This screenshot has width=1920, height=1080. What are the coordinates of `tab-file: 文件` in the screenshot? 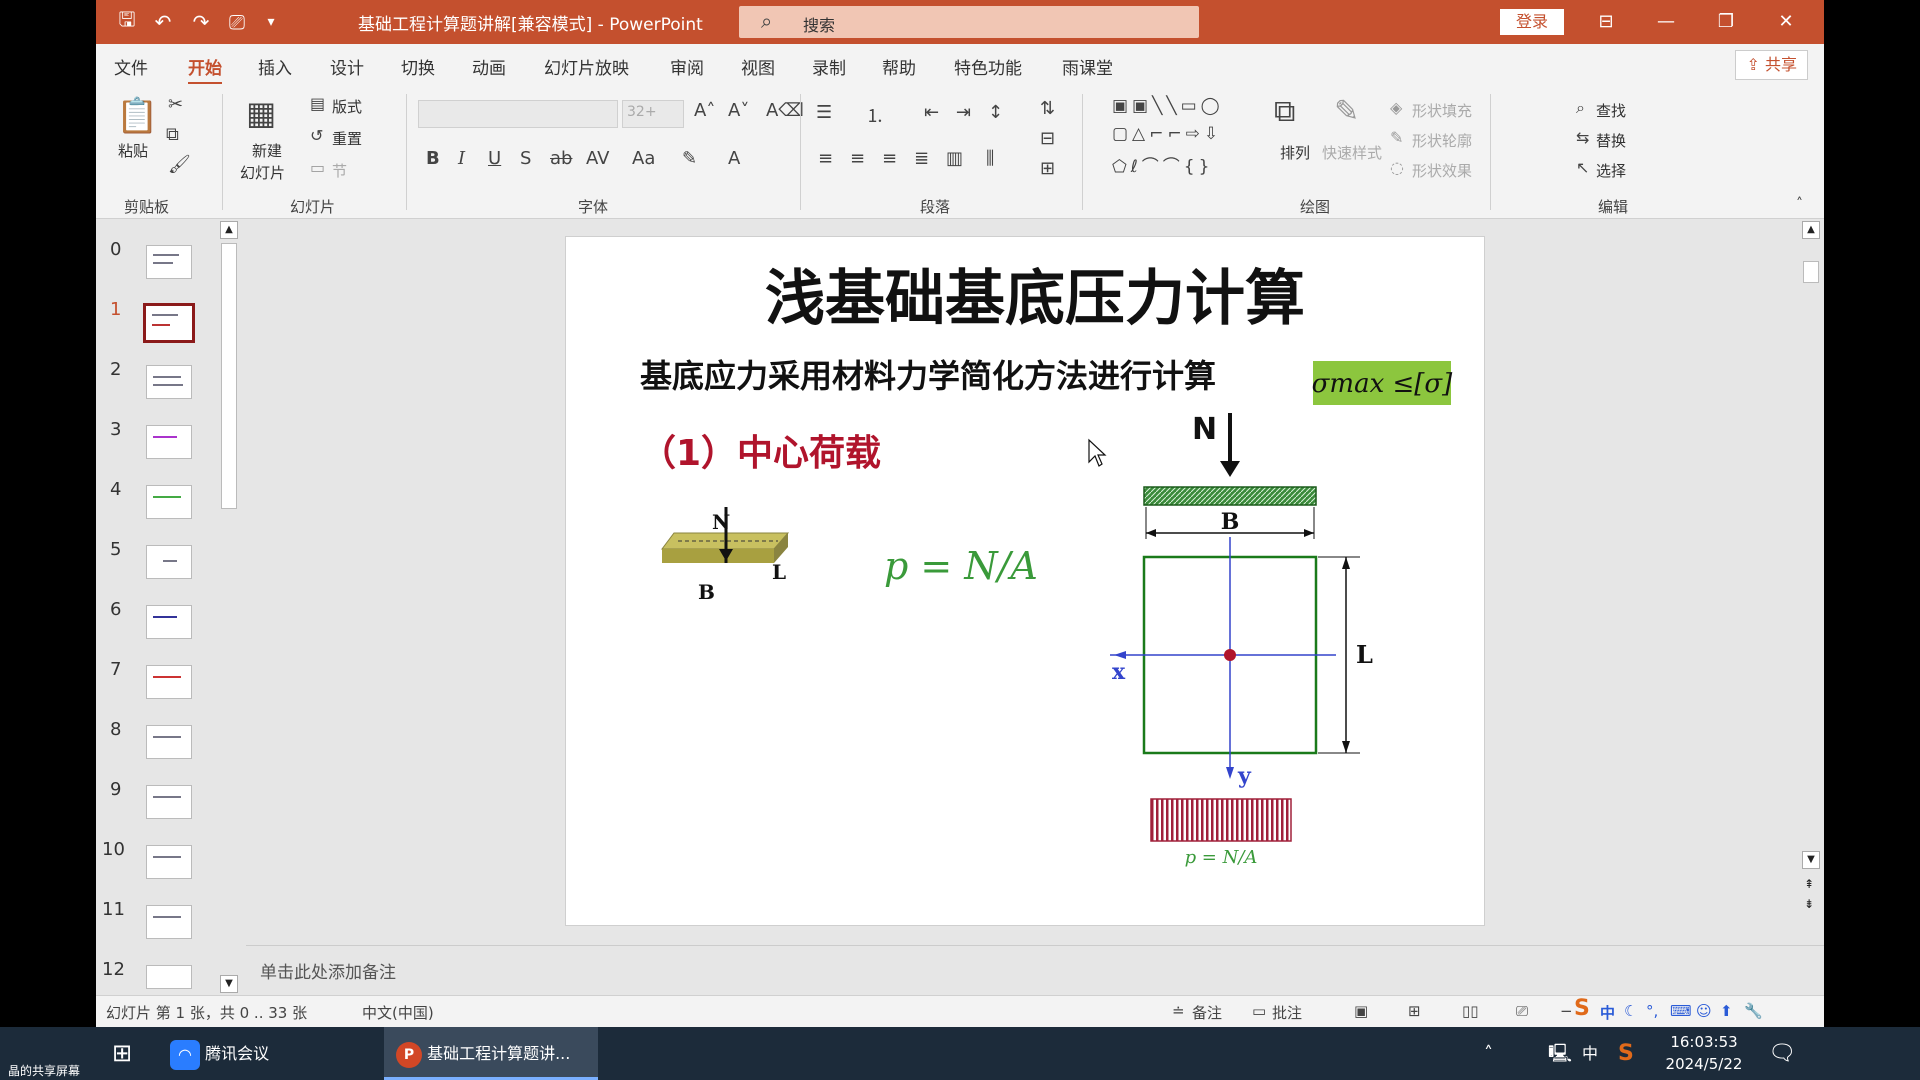 It's located at (131, 66).